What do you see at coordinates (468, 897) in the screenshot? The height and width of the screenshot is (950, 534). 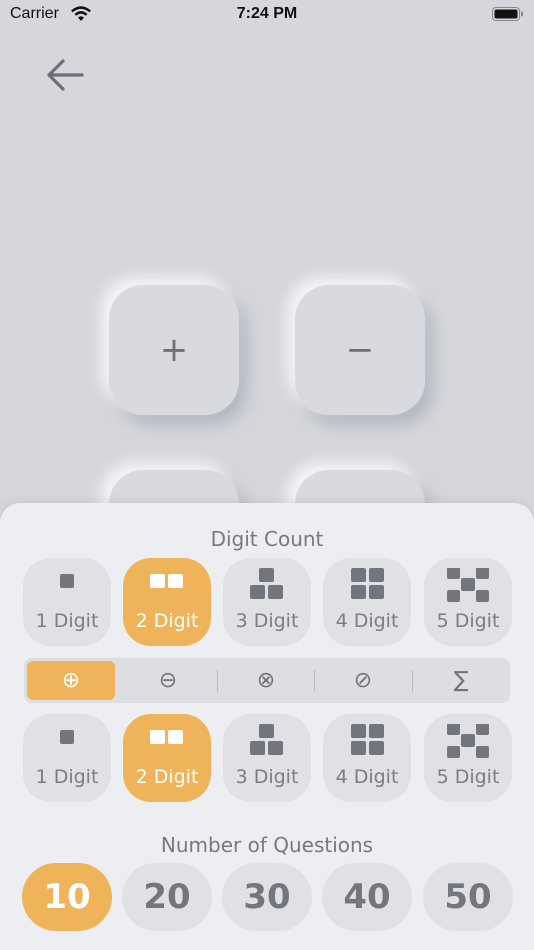 I see `questions-option-50: 50` at bounding box center [468, 897].